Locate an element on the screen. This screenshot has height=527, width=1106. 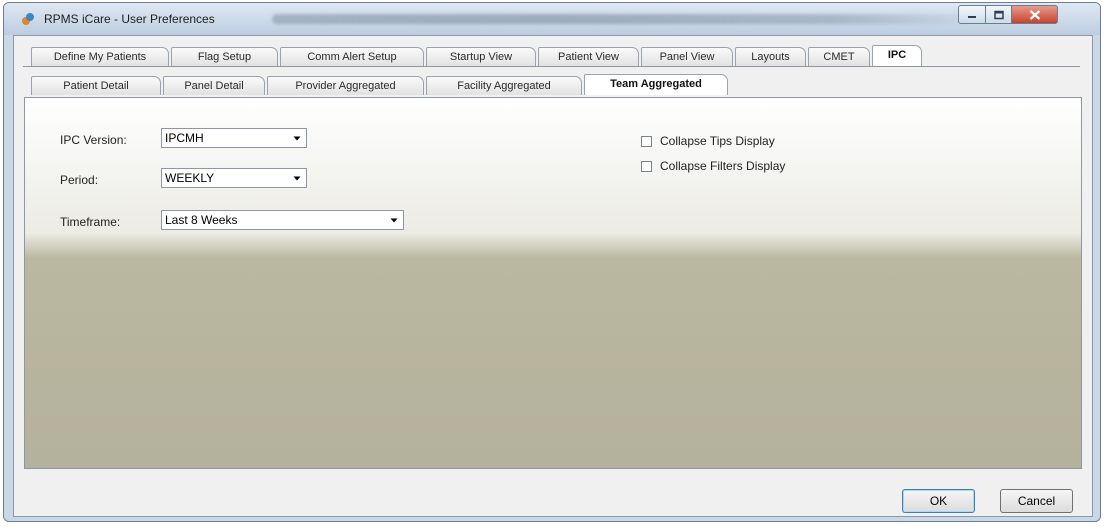
timeframe-label: Timeframe: is located at coordinates (90, 222).